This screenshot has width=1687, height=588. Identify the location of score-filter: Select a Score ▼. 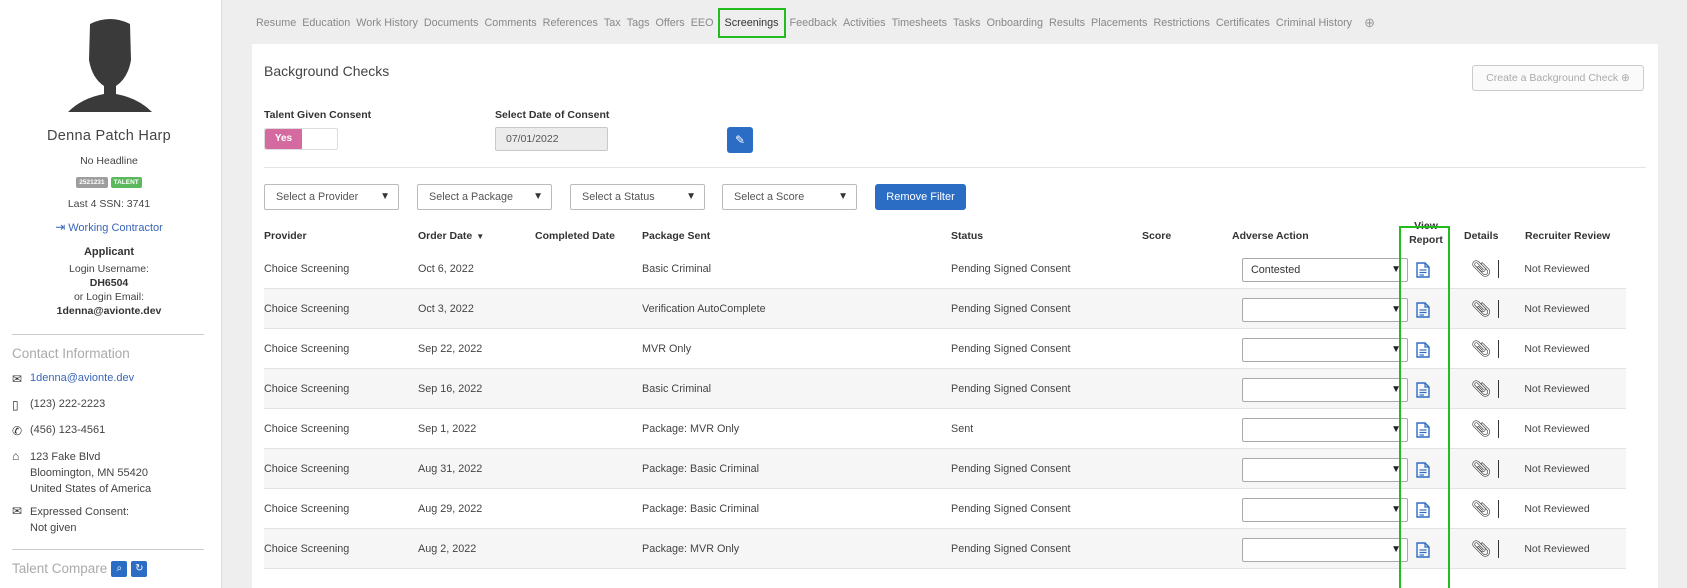
(789, 197).